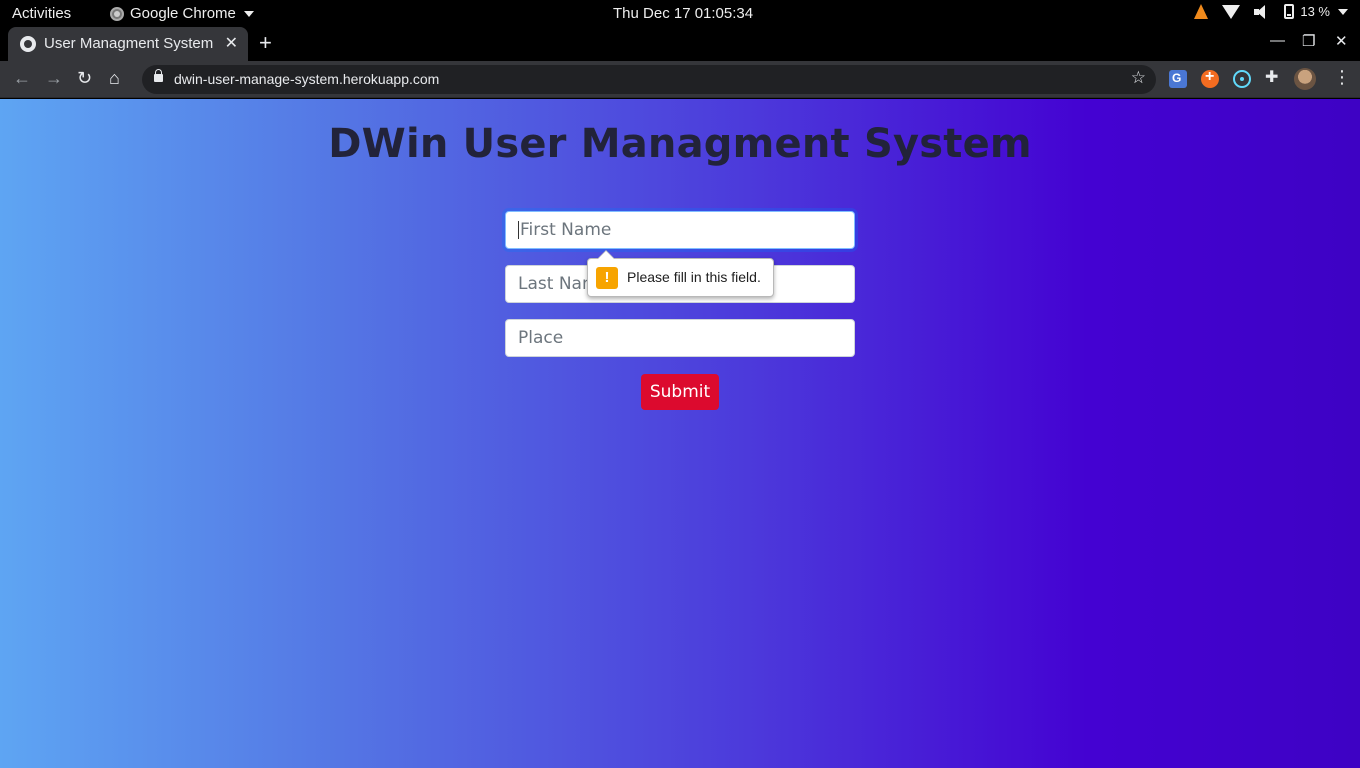 Image resolution: width=1360 pixels, height=768 pixels. What do you see at coordinates (1201, 11) in the screenshot?
I see `vlc-icon` at bounding box center [1201, 11].